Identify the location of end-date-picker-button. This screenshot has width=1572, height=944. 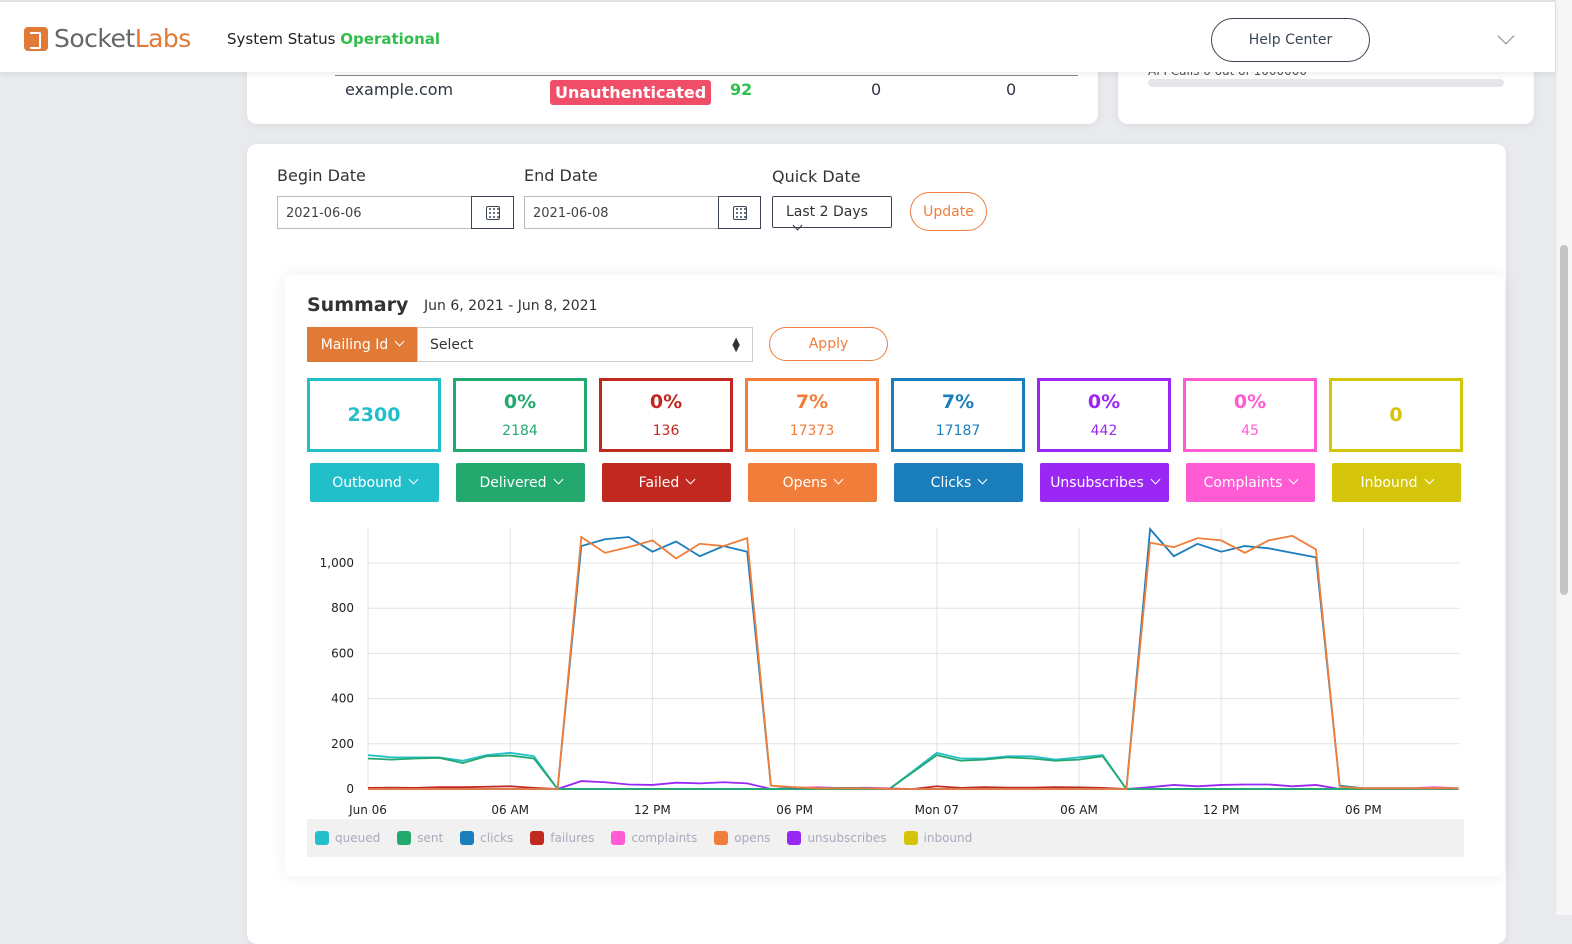
(739, 212).